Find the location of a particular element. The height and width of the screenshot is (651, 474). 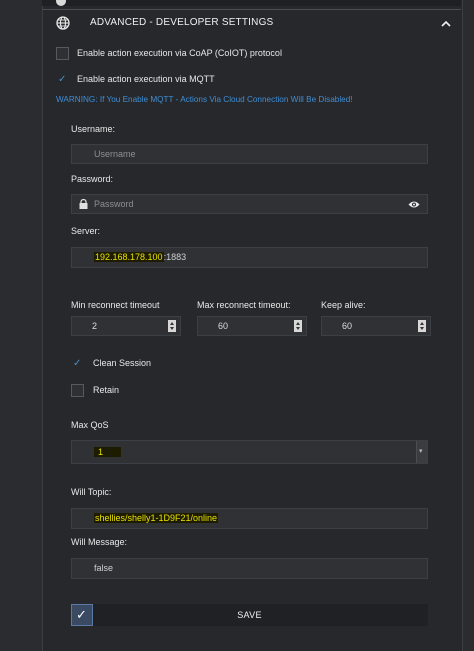

keep-alive-value: 60 is located at coordinates (347, 326).